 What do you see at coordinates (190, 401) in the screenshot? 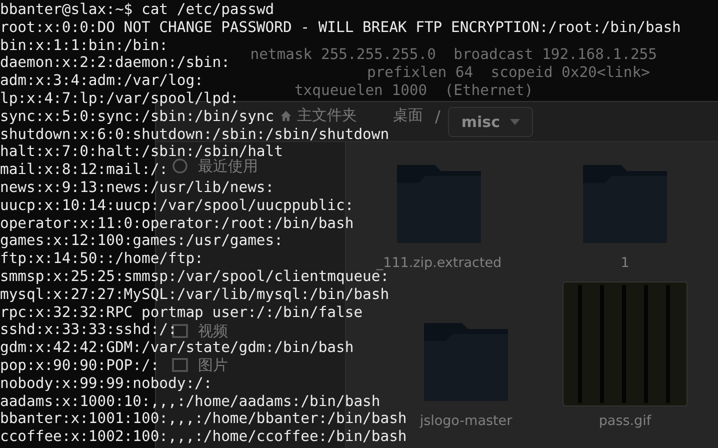
I see `terminal-output-line: aadams:x:1000:10:,,,:/home/aadams:/bin/bash` at bounding box center [190, 401].